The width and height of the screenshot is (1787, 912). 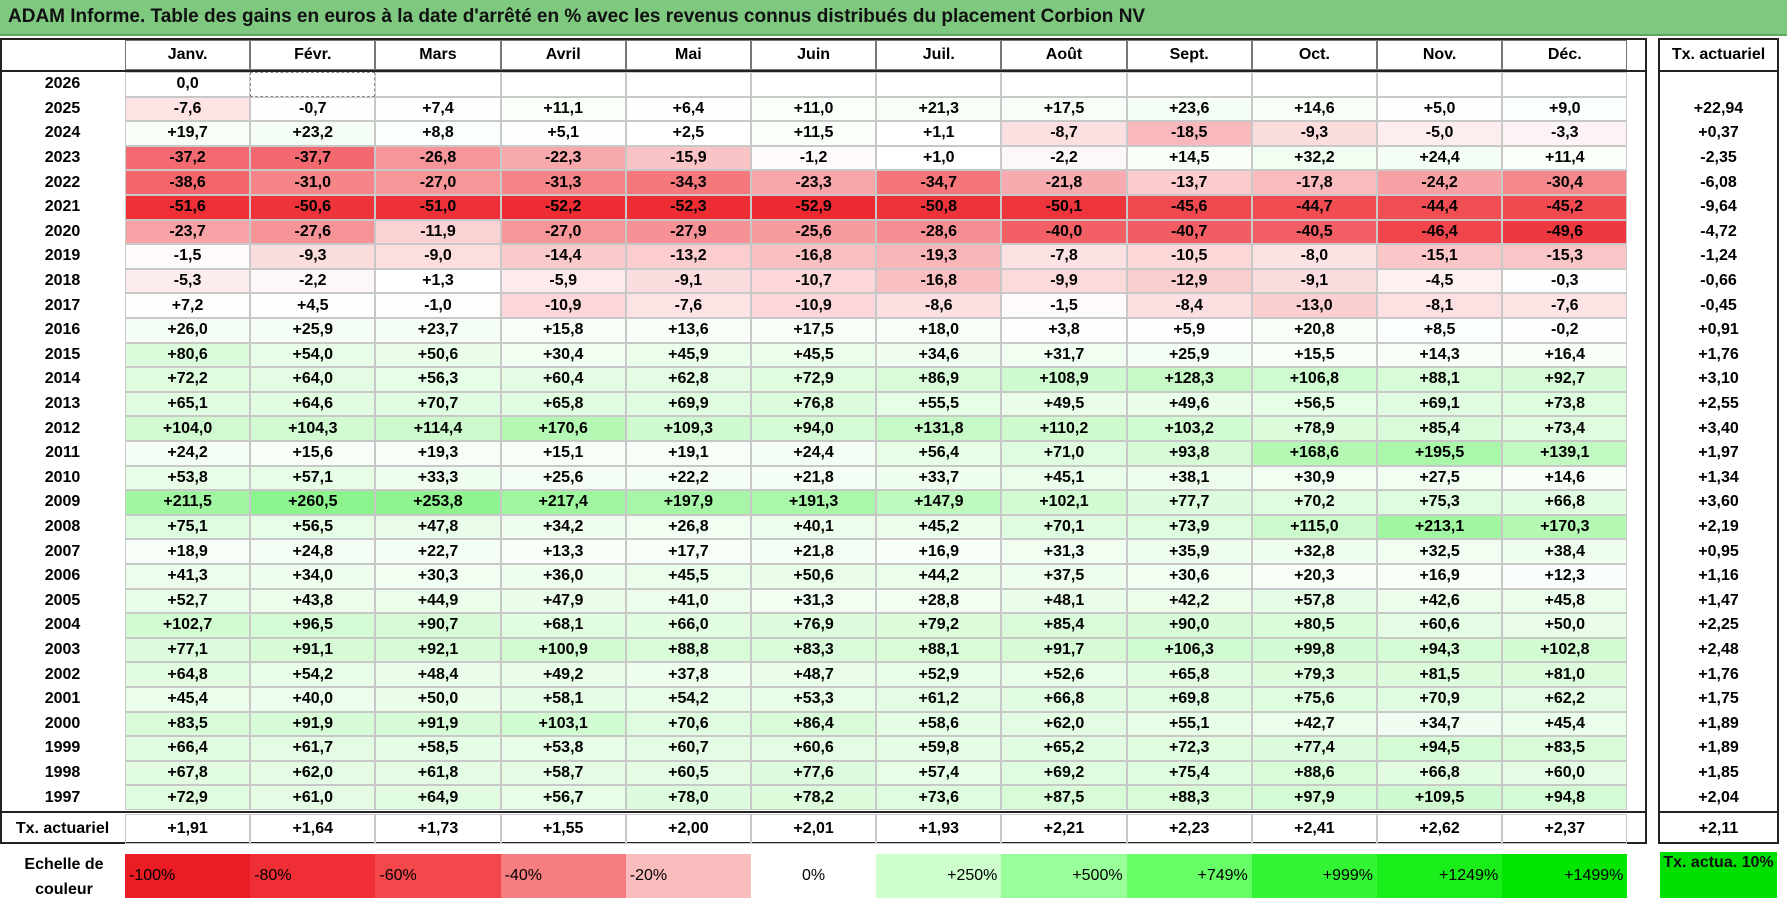 What do you see at coordinates (62, 551) in the screenshot?
I see `year-label: 2007` at bounding box center [62, 551].